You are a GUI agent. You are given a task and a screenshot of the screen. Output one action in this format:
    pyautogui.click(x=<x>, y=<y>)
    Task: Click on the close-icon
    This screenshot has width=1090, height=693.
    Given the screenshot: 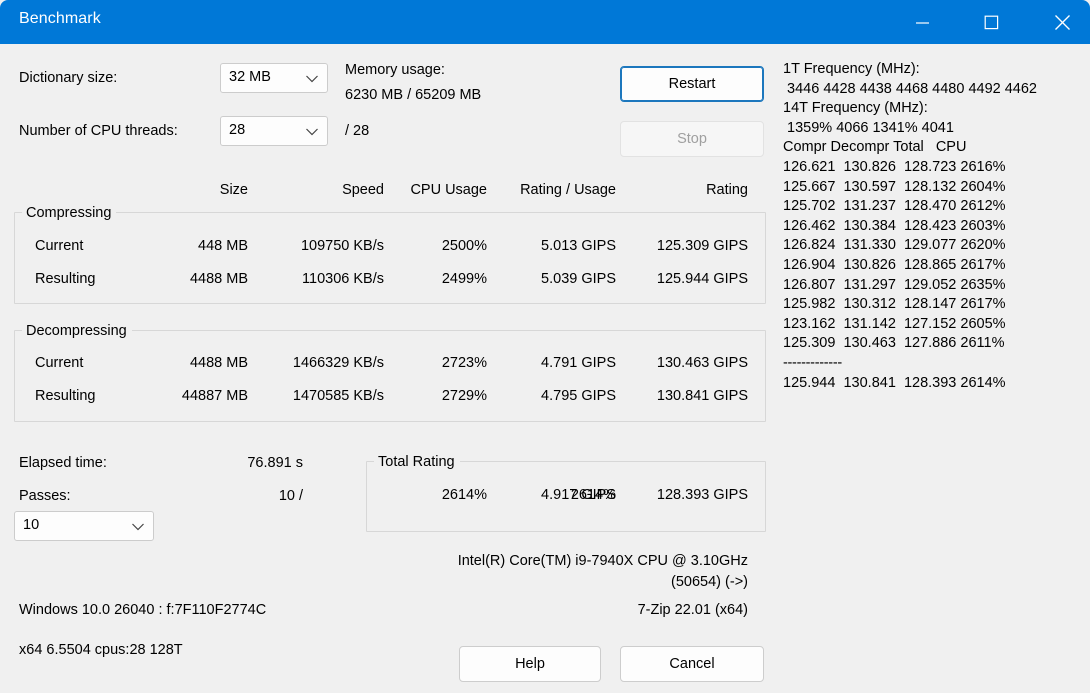 What is the action you would take?
    pyautogui.click(x=1062, y=22)
    